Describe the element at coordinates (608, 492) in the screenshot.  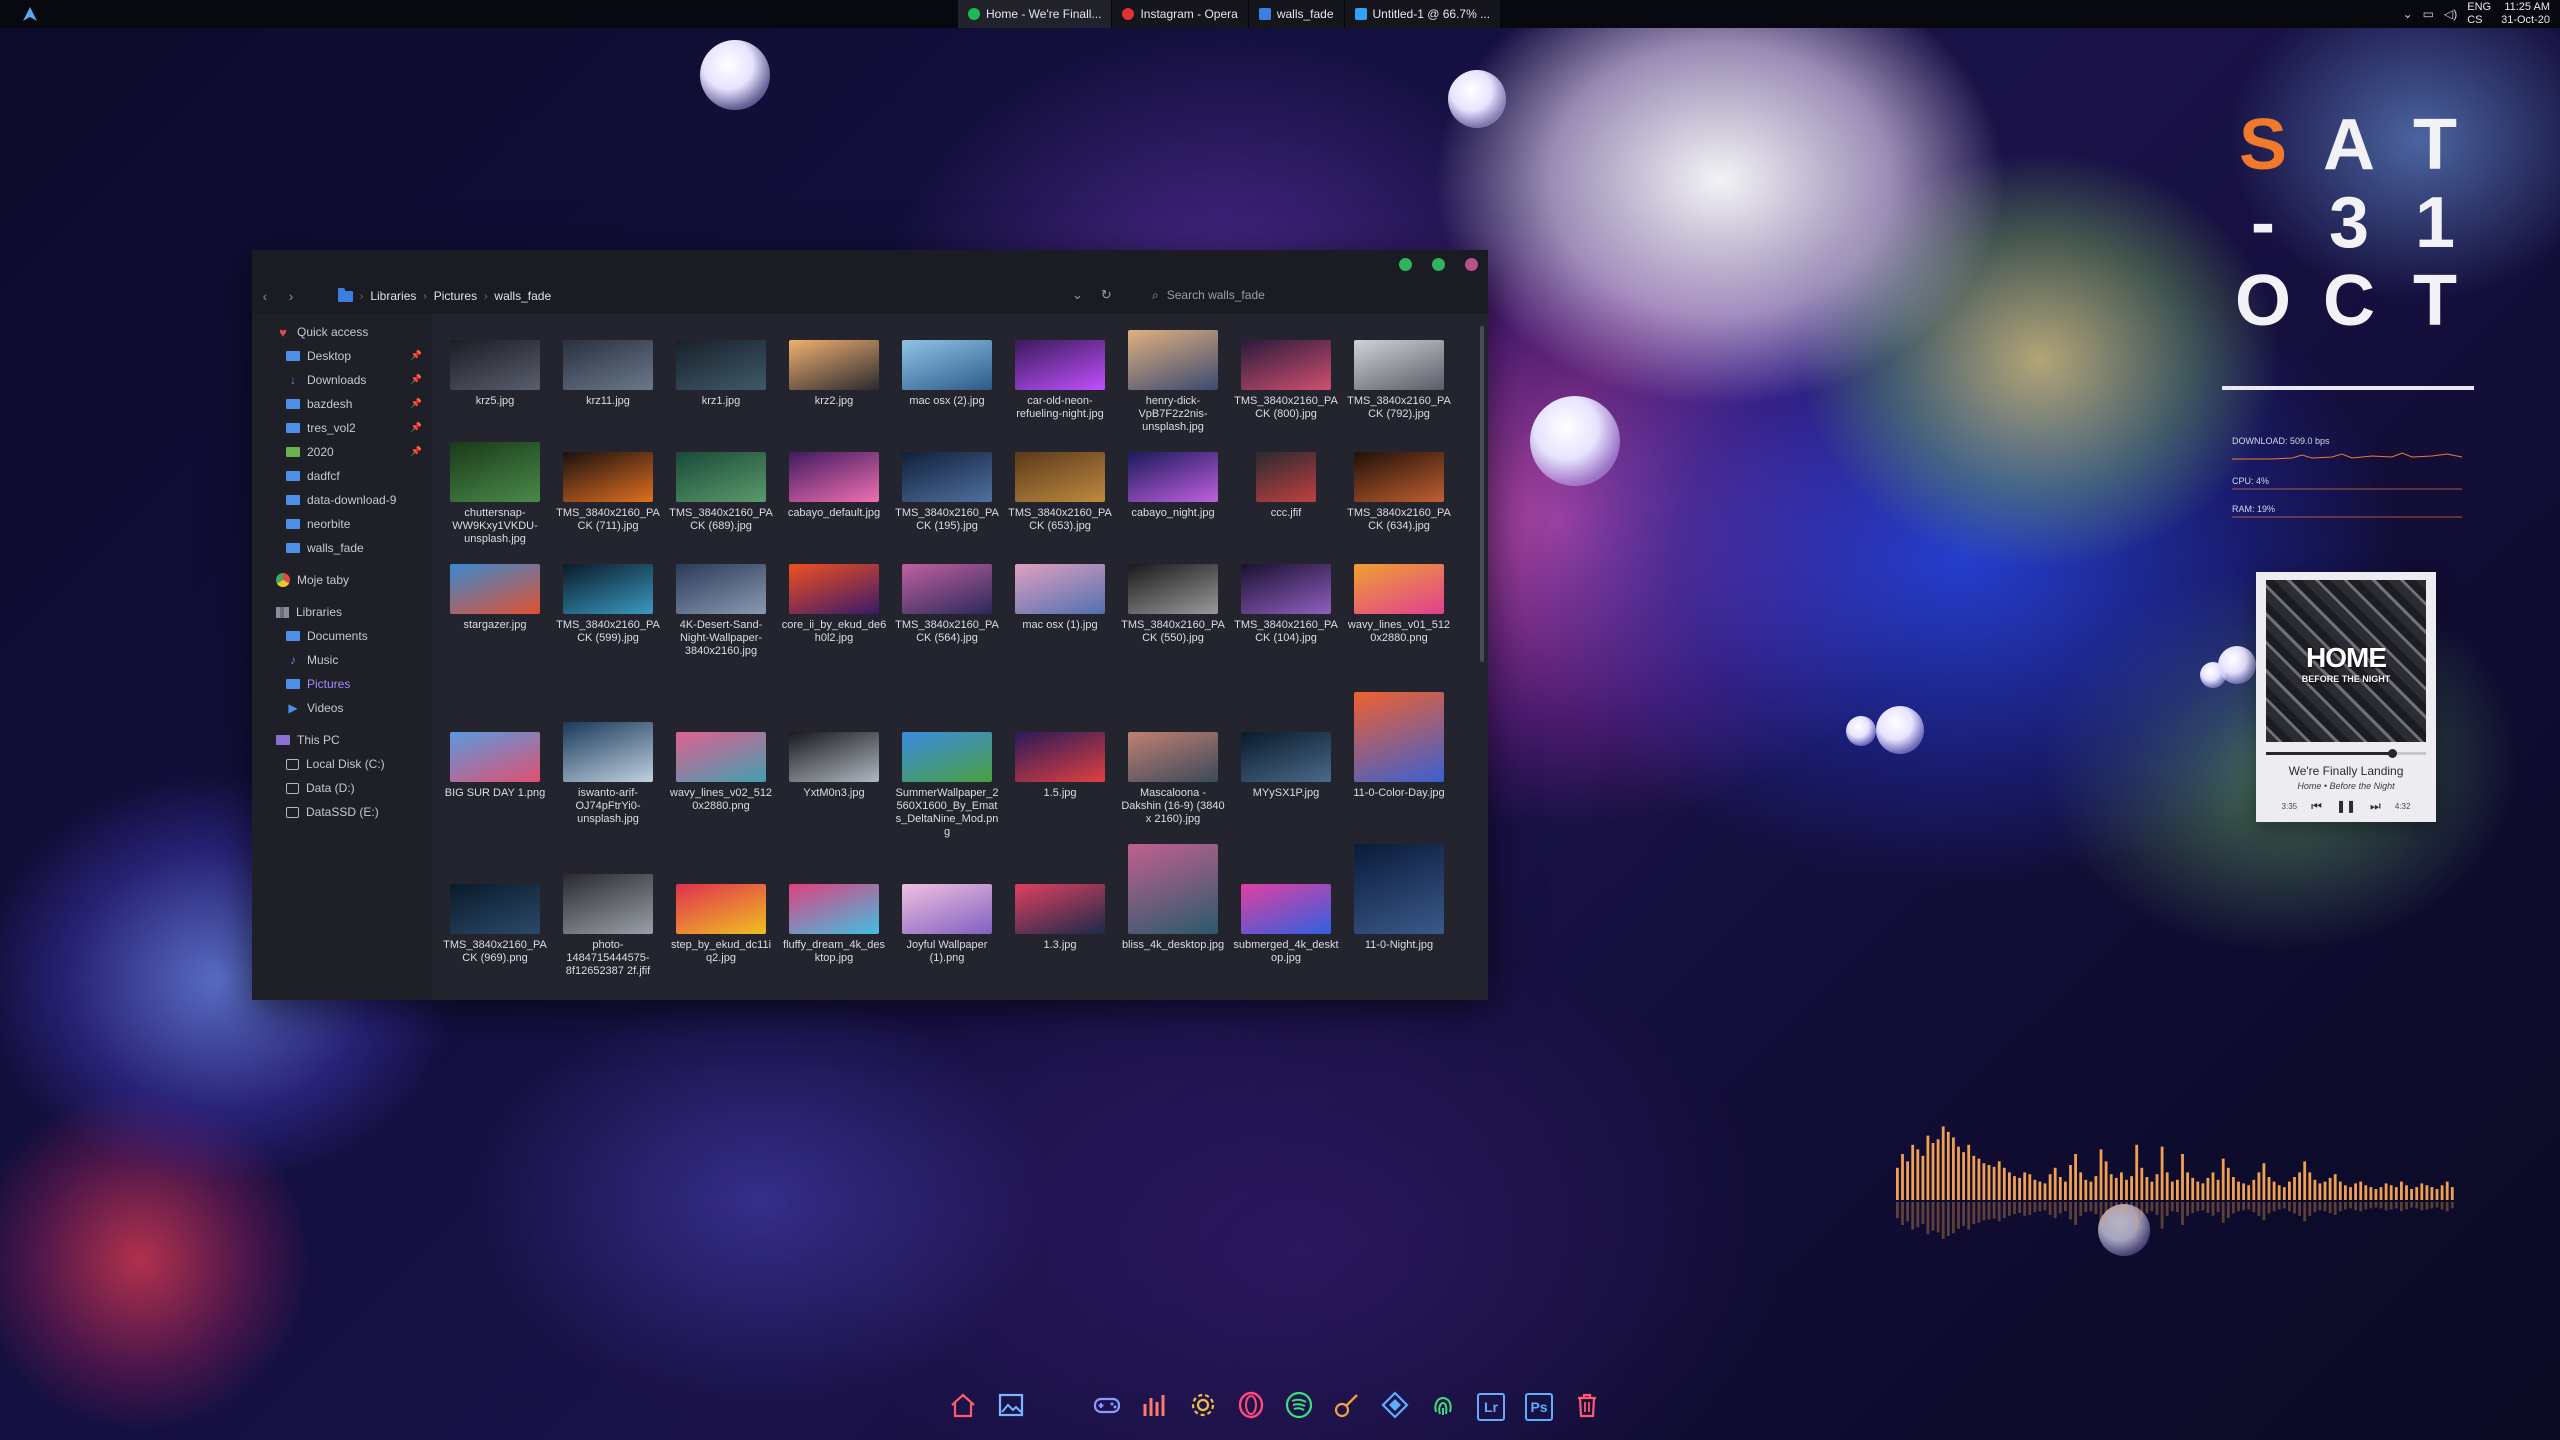
I see `file-tile: TMS_3840x2160_PACK (711).jpg` at that location.